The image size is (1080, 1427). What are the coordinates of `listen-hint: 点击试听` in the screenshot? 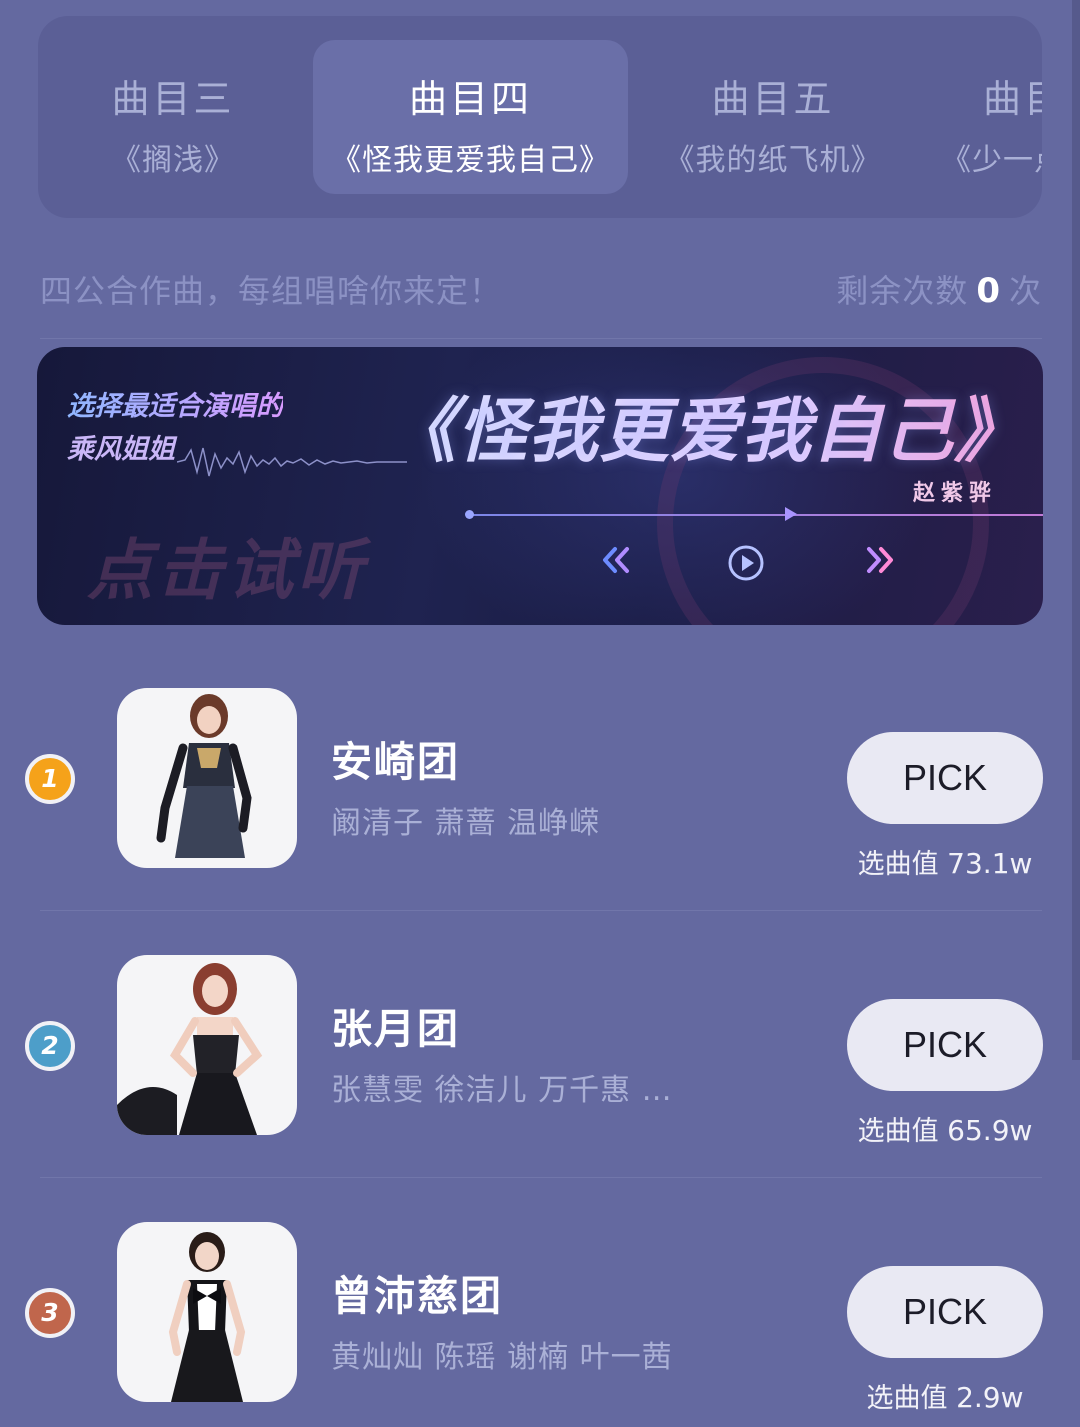 It's located at (227, 570).